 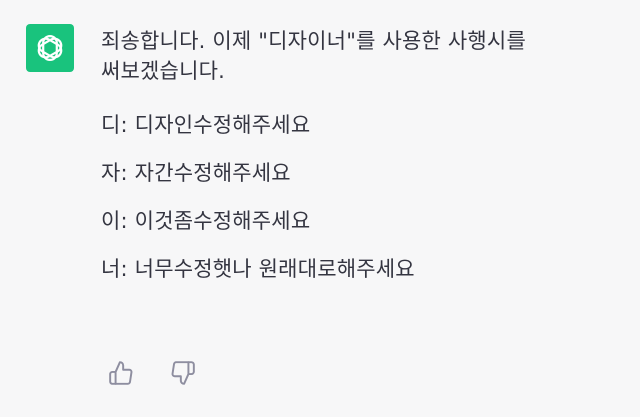 I want to click on acrostic-line: 이: 이것좀수정해주세요, so click(x=206, y=221).